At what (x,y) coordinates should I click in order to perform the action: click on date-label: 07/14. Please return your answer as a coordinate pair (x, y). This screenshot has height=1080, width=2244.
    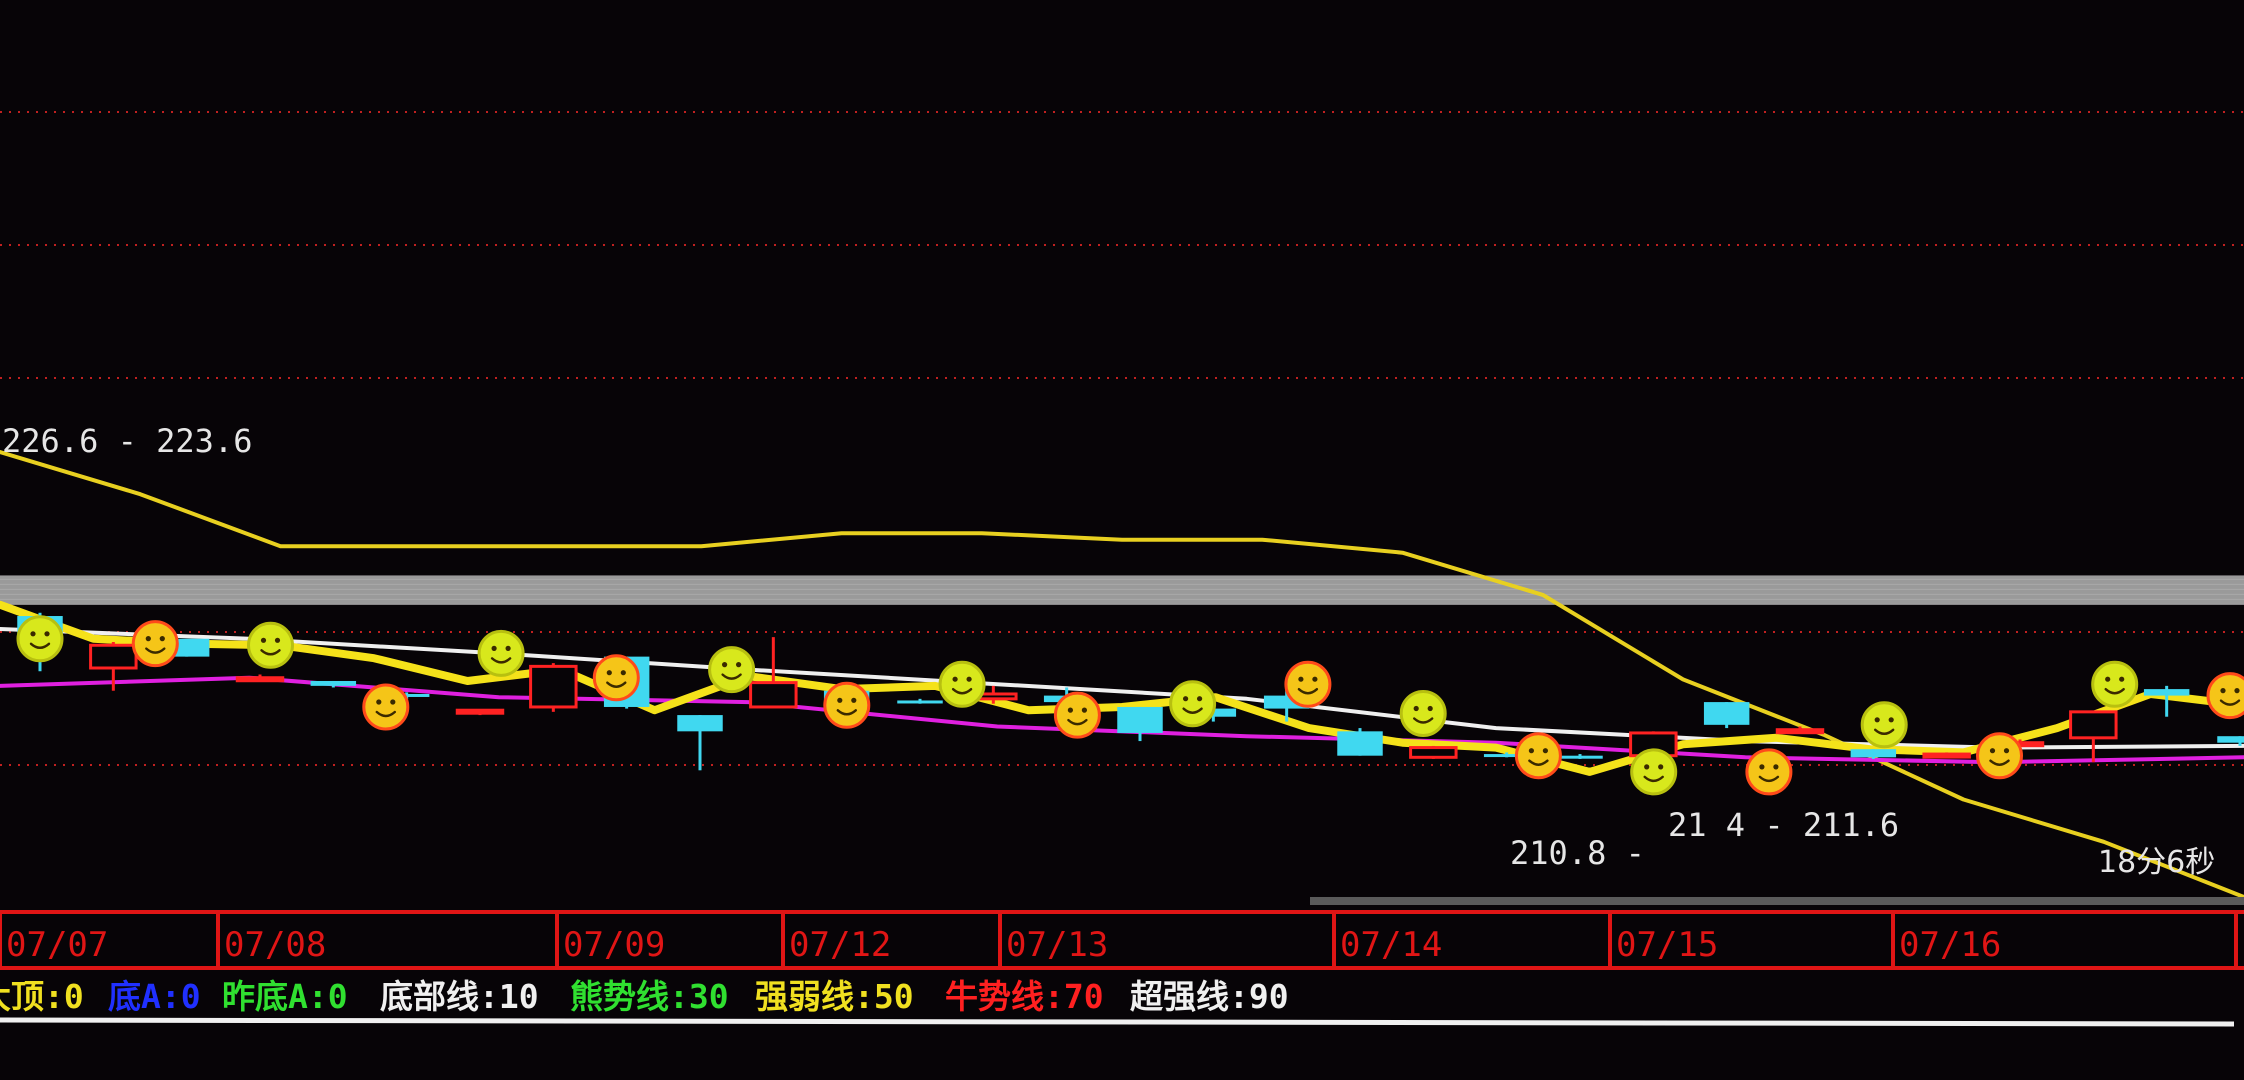
    Looking at the image, I should click on (1391, 945).